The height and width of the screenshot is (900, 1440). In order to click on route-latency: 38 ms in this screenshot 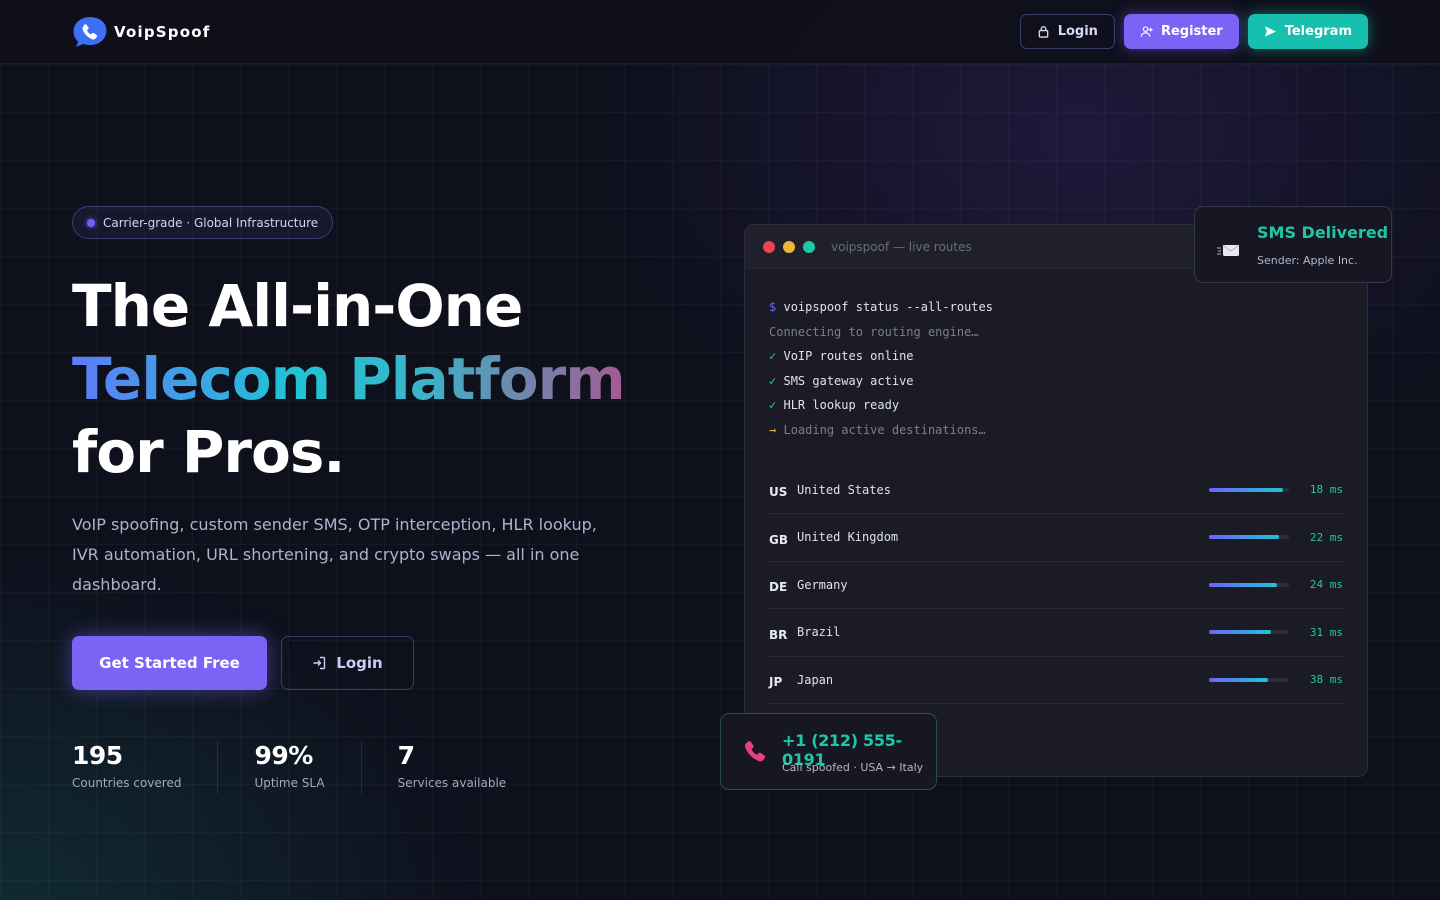, I will do `click(1326, 680)`.